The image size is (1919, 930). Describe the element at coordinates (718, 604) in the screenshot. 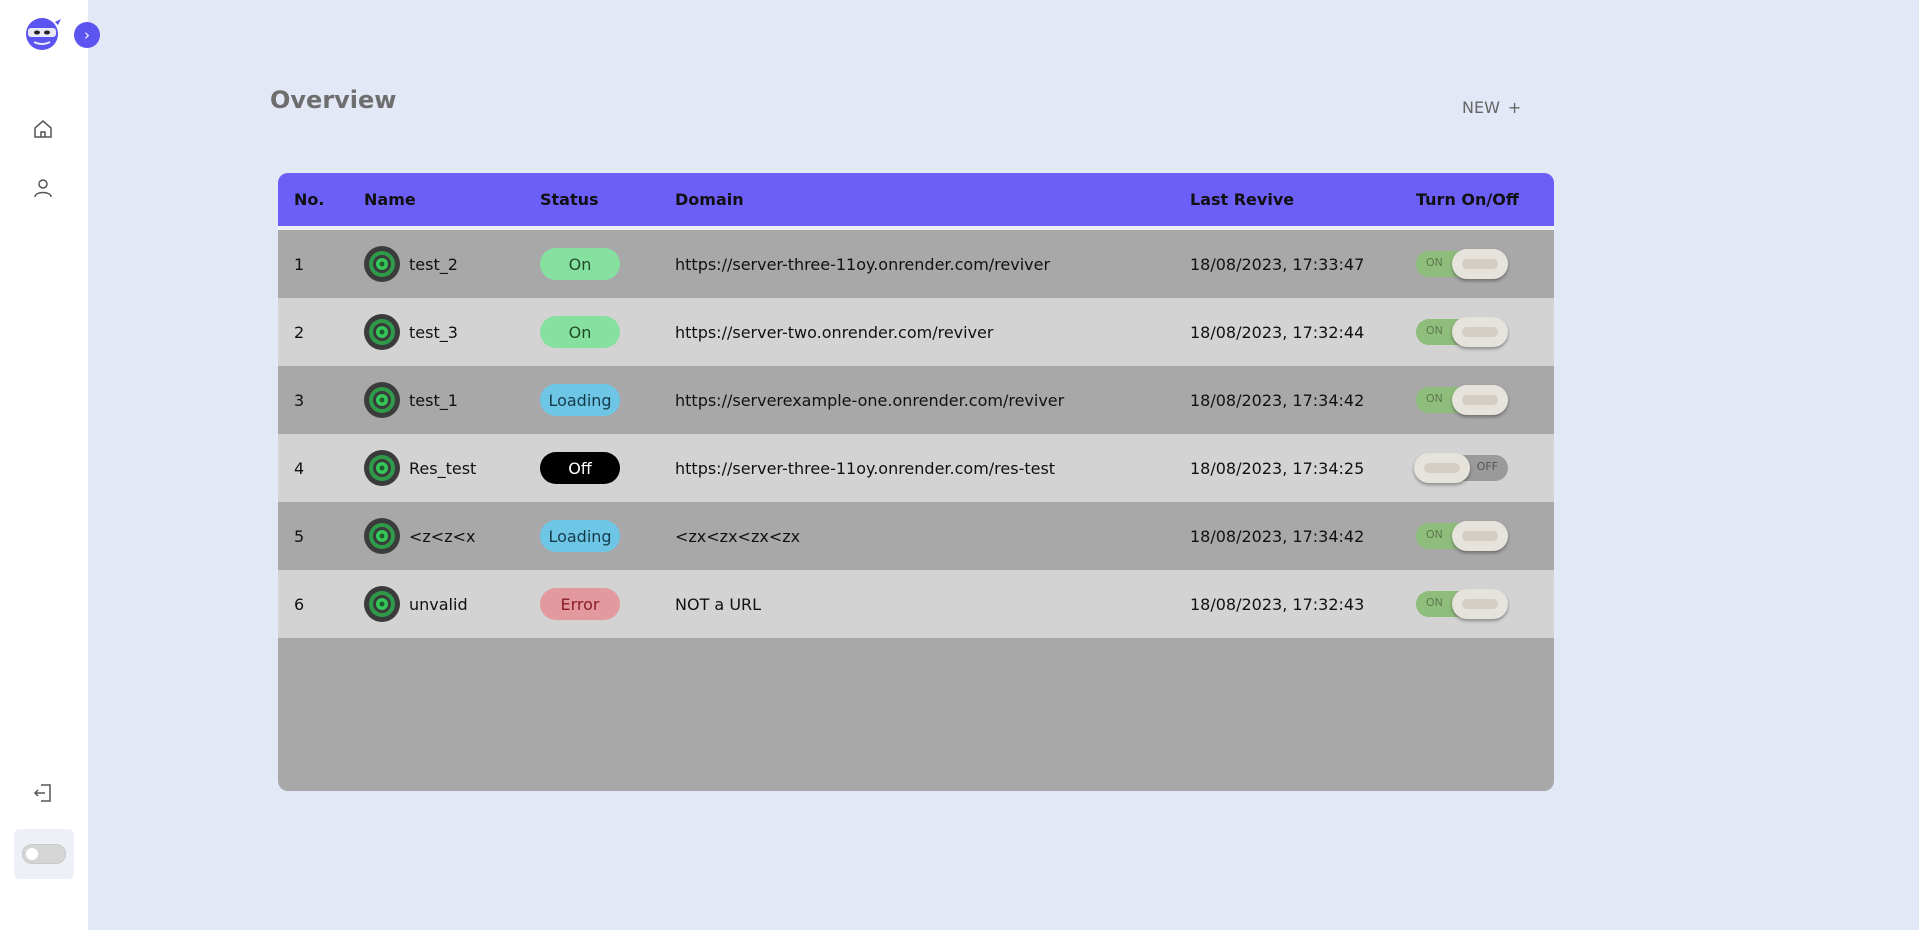

I see `domain-link: NOT a URL` at that location.